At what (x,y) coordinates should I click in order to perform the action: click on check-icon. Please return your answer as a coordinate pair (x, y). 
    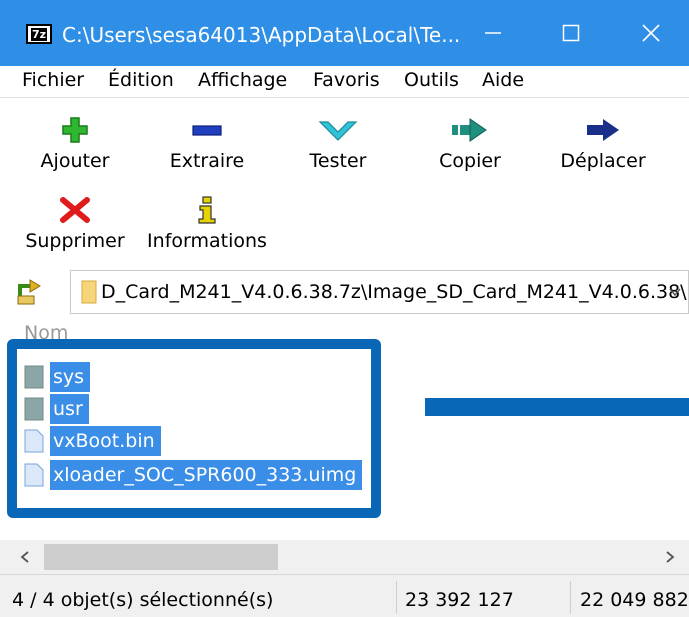
    Looking at the image, I should click on (338, 131).